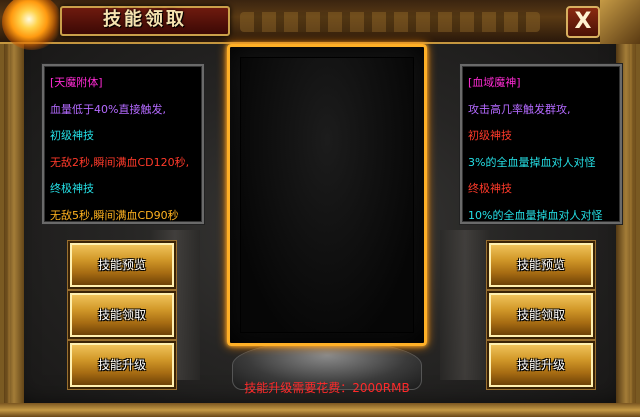 The image size is (640, 417). What do you see at coordinates (122, 265) in the screenshot?
I see `left-skill-preview-button: 技能预览` at bounding box center [122, 265].